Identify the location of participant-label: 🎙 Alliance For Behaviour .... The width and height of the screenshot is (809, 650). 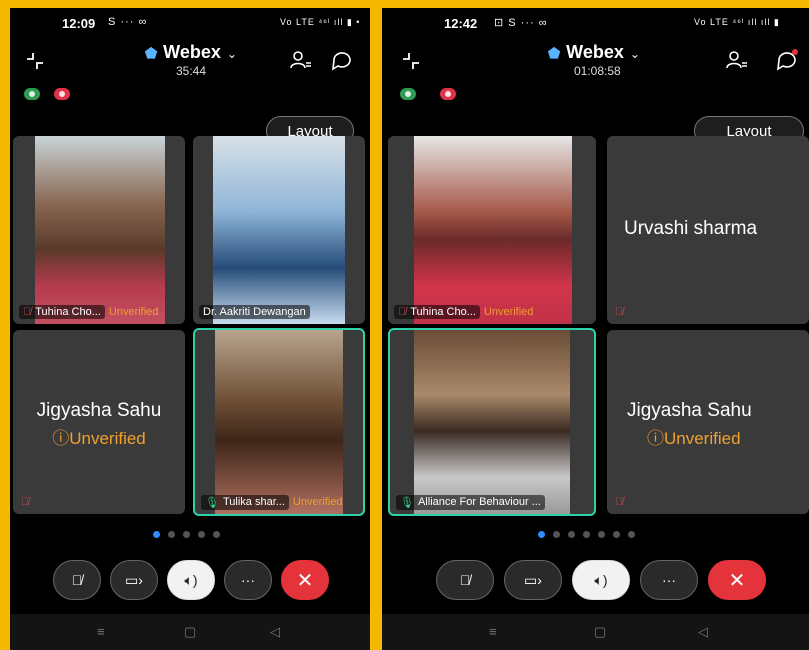
(493, 502).